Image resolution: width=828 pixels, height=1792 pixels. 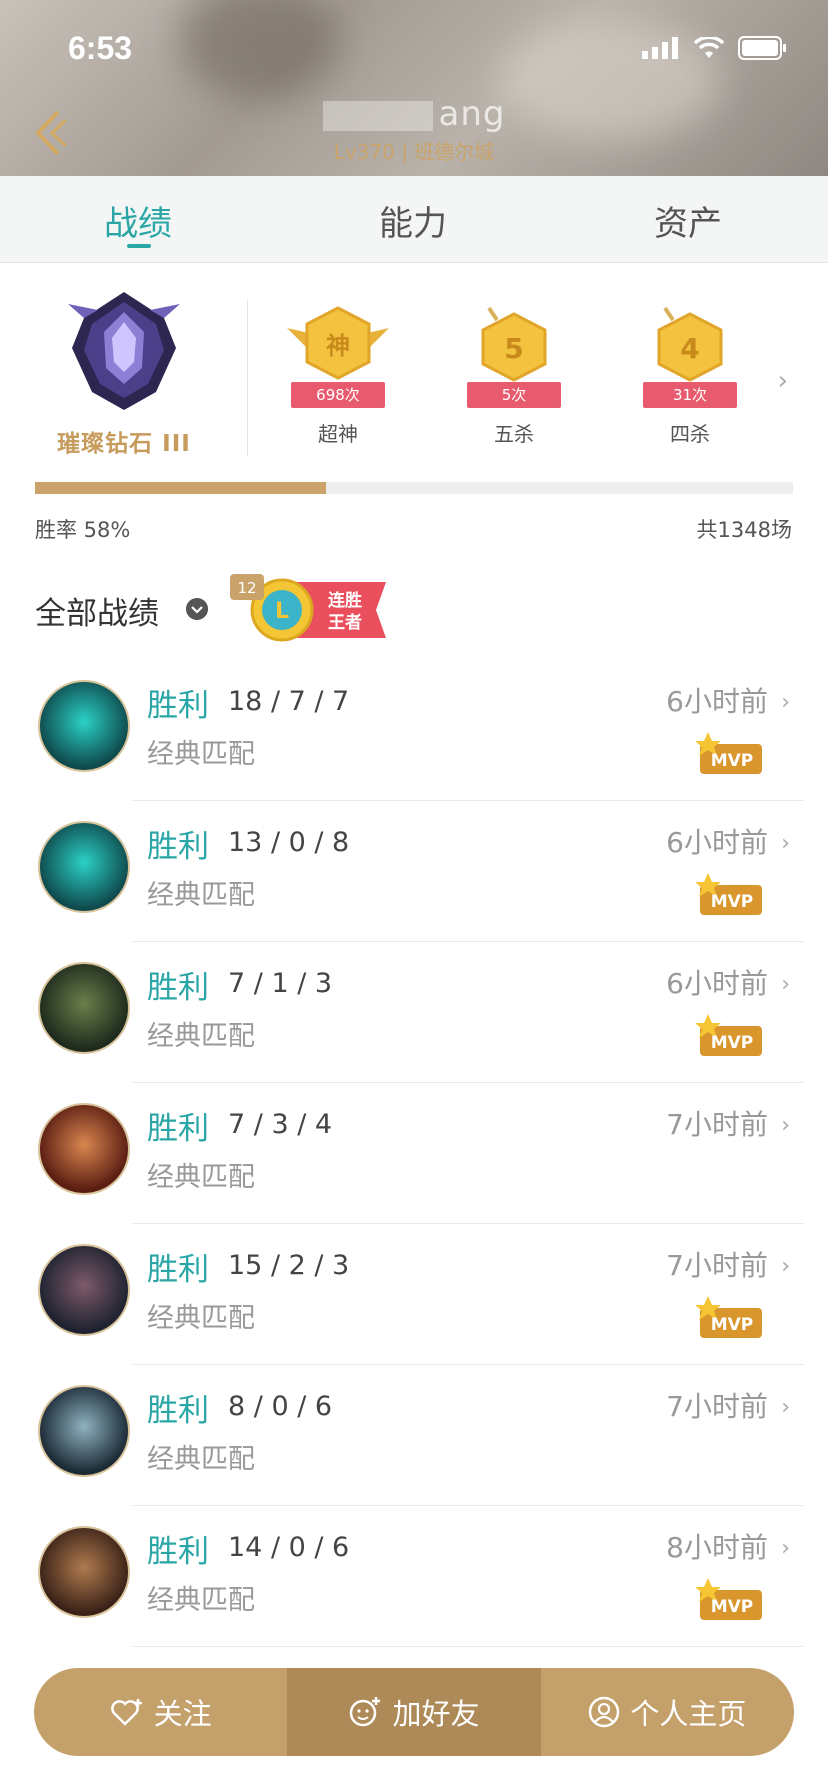 I want to click on match-row: 胜利 14 / 0 / 6 经典匹配 8小时前 › MVP, so click(x=414, y=1576).